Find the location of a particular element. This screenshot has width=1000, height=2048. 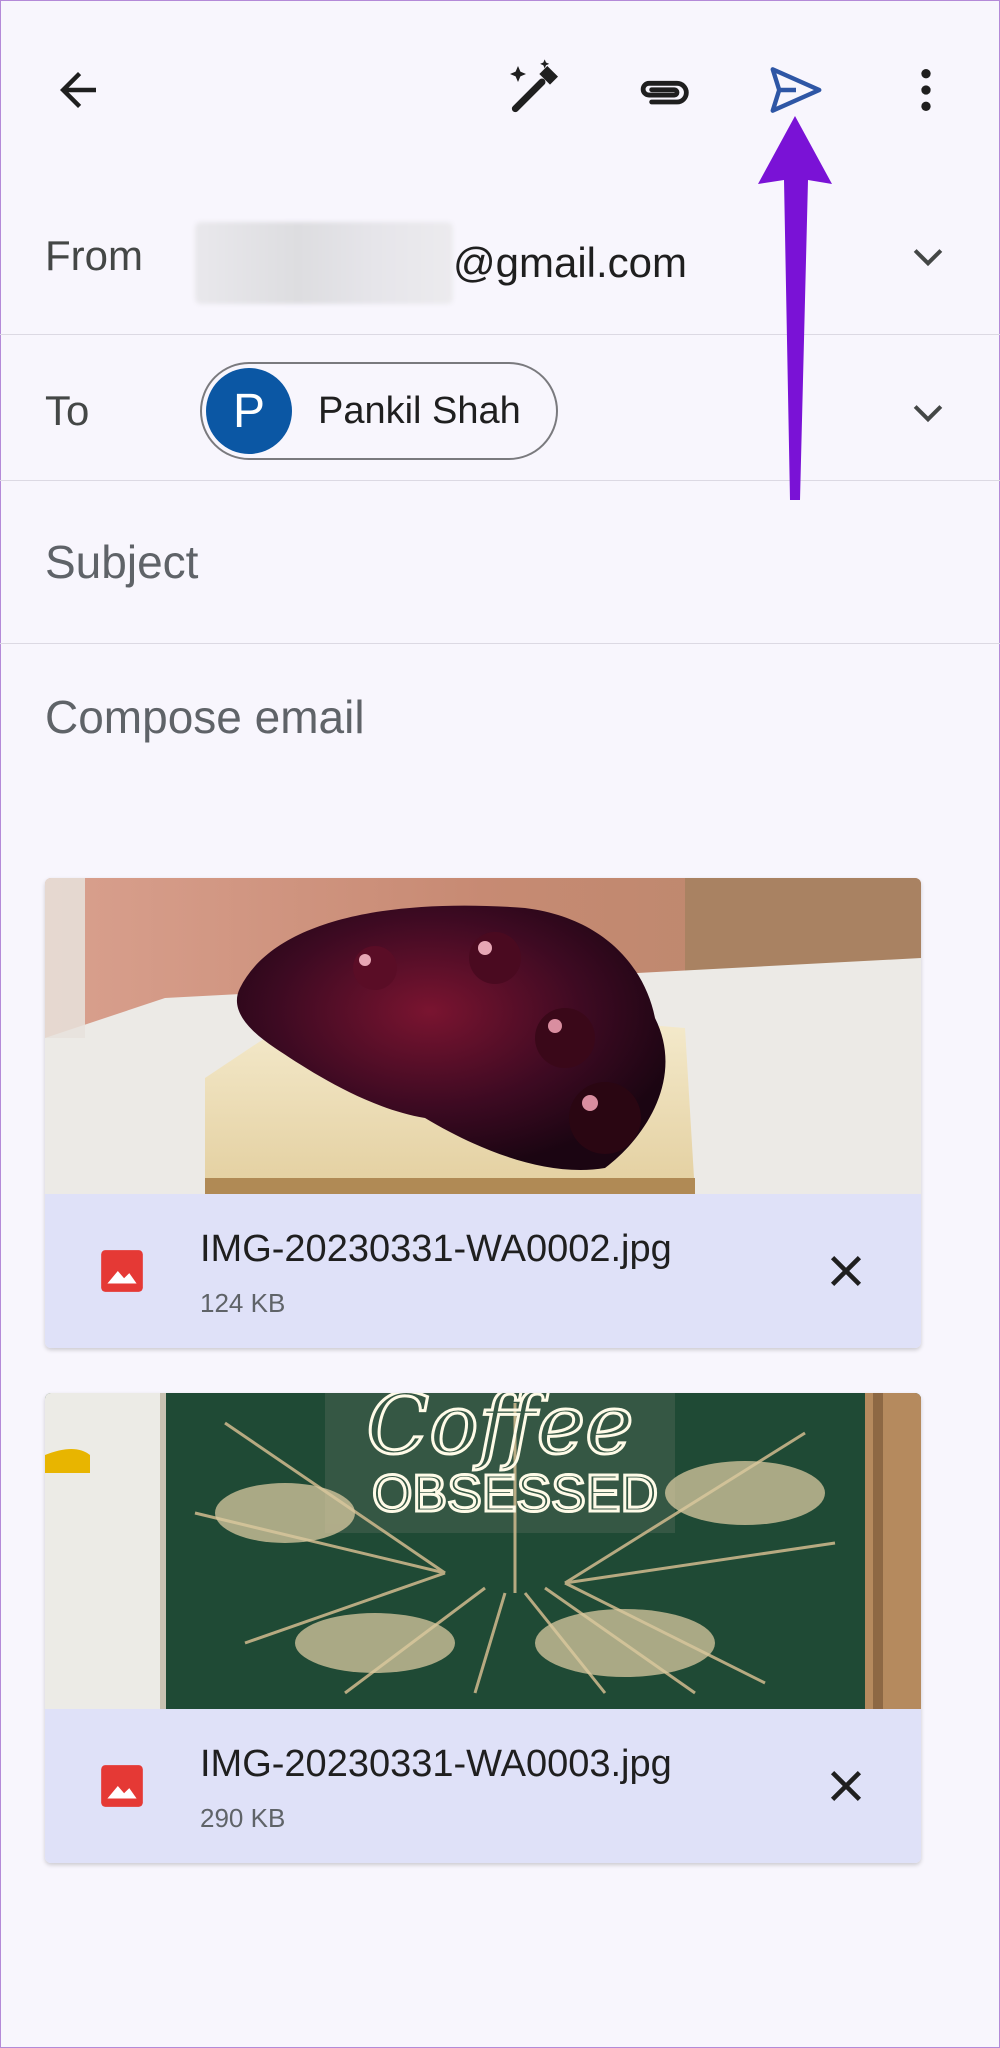

recipient-name: Pankil Shah is located at coordinates (419, 410).